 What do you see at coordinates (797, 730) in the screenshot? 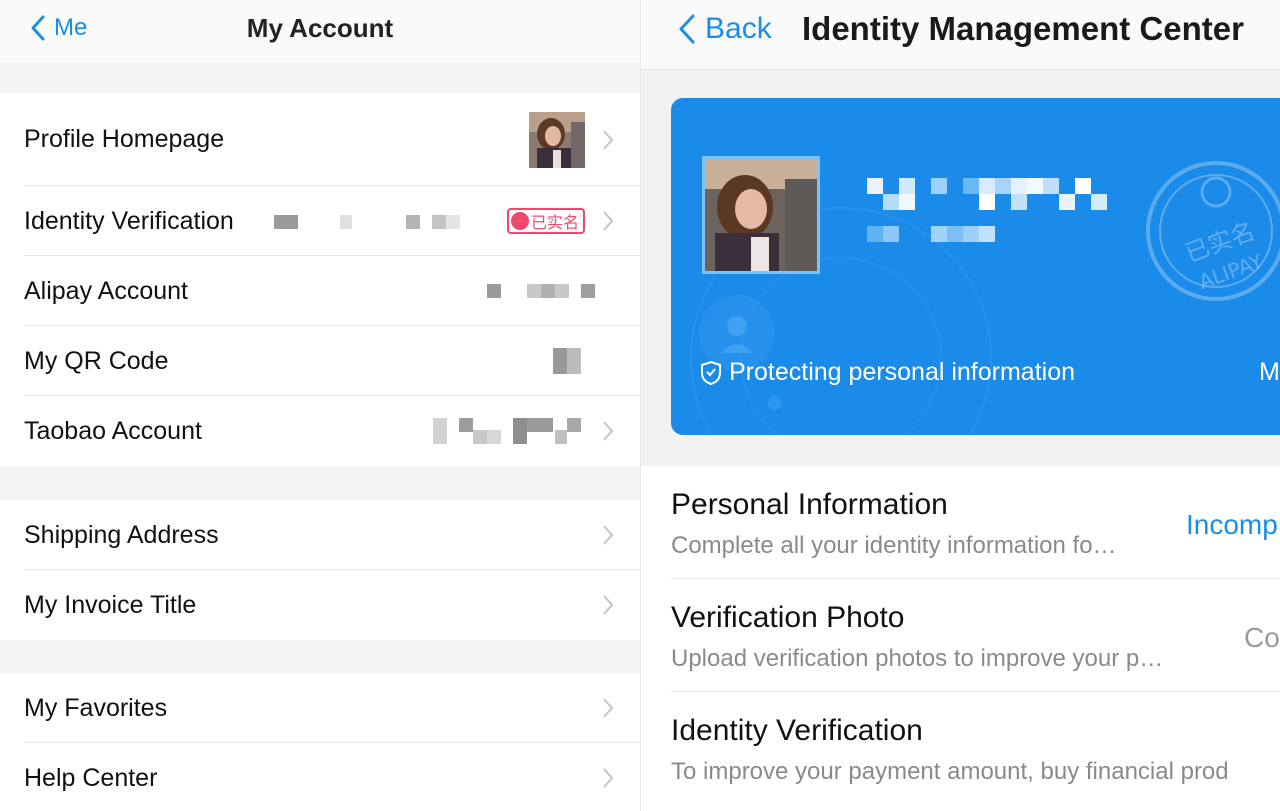
I see `row-title: Identity Verification` at bounding box center [797, 730].